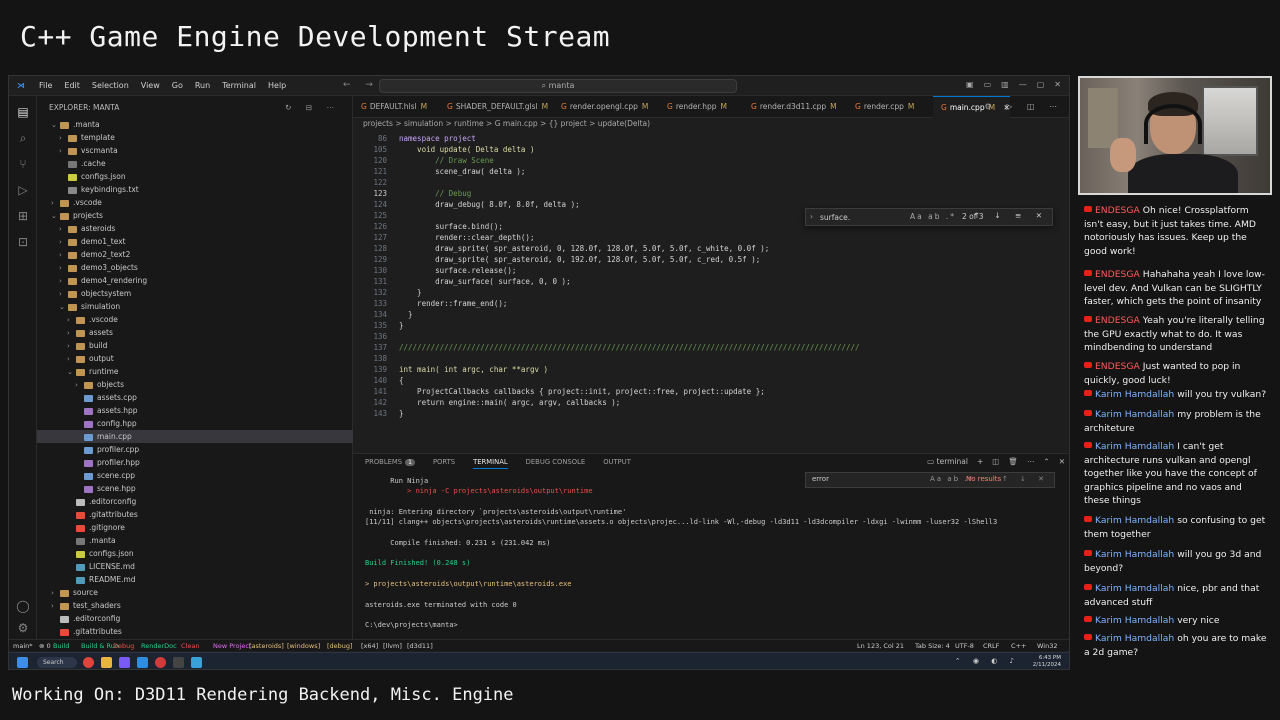 The height and width of the screenshot is (720, 1280). What do you see at coordinates (195, 410) in the screenshot?
I see `tree-item: assets.hpp` at bounding box center [195, 410].